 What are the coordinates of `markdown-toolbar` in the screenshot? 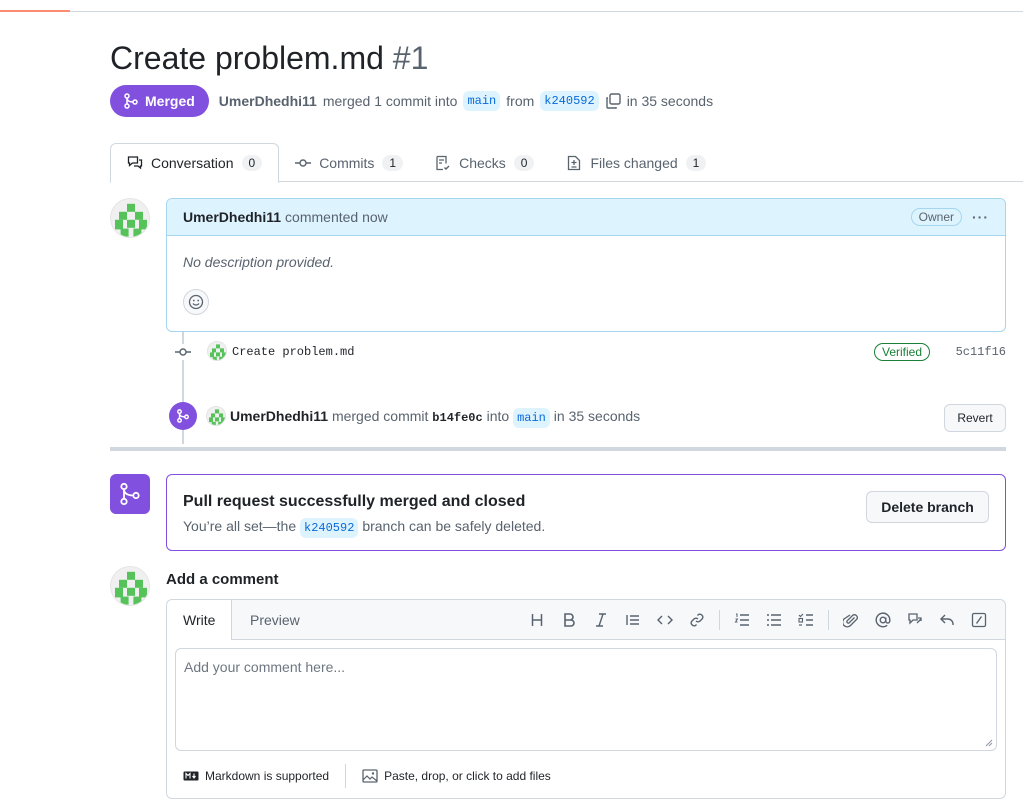 It's located at (758, 620).